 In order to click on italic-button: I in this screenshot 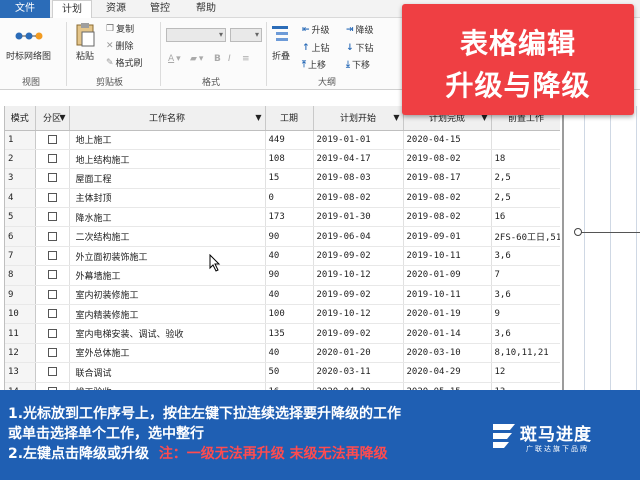, I will do `click(229, 59)`.